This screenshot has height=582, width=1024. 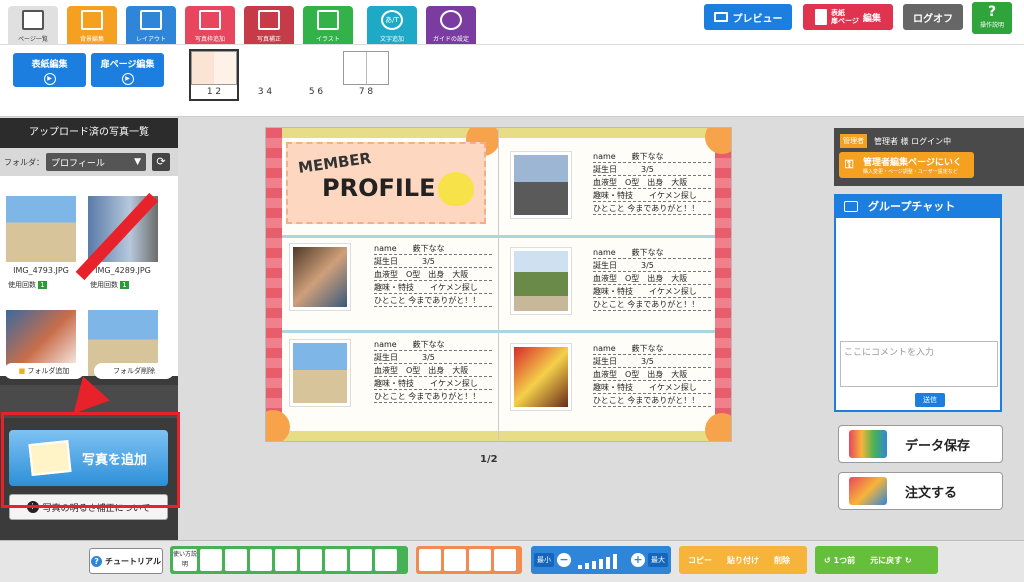 I want to click on zoom-level-bars, so click(x=601, y=560).